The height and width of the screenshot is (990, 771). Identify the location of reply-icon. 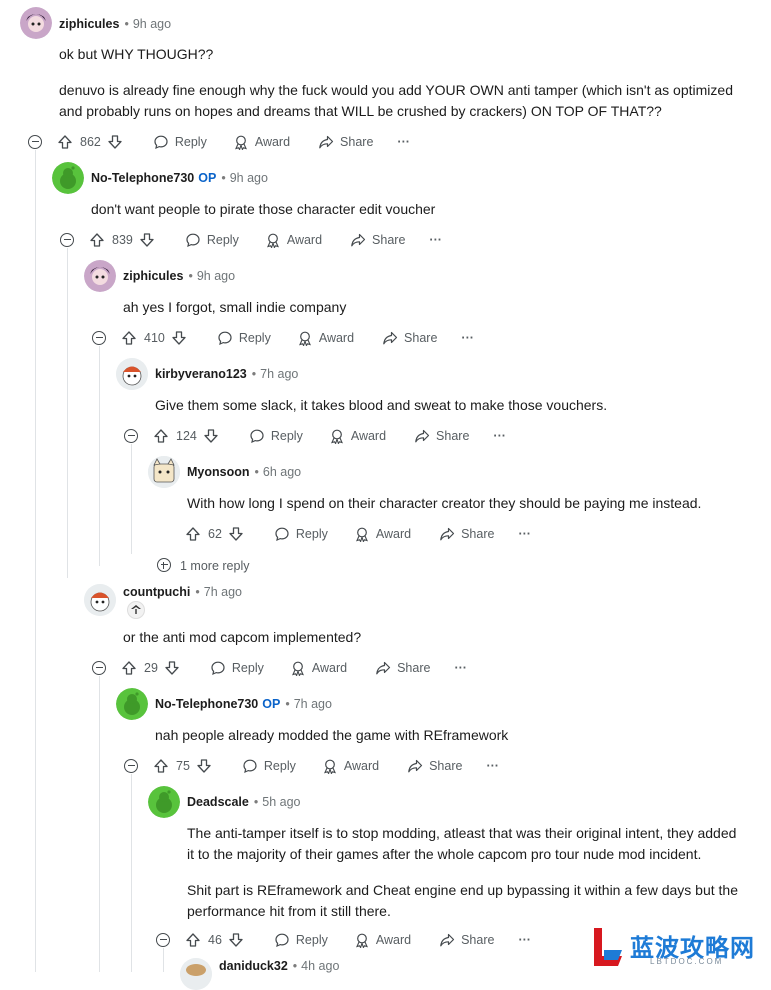
(218, 668).